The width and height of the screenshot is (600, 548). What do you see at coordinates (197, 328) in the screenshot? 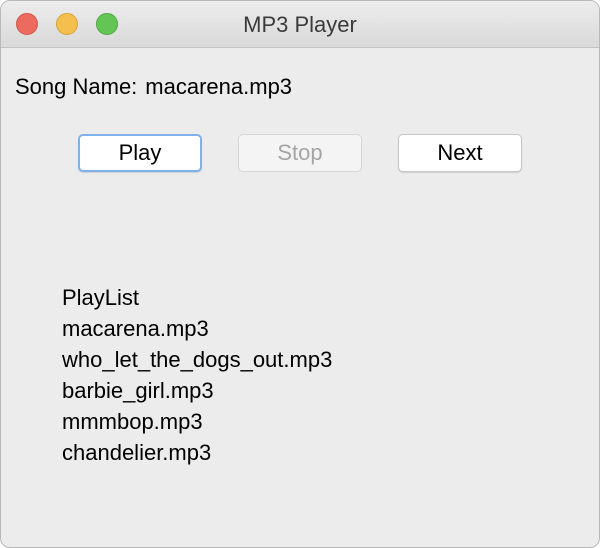
I see `playlist-item: macarena.mp3` at bounding box center [197, 328].